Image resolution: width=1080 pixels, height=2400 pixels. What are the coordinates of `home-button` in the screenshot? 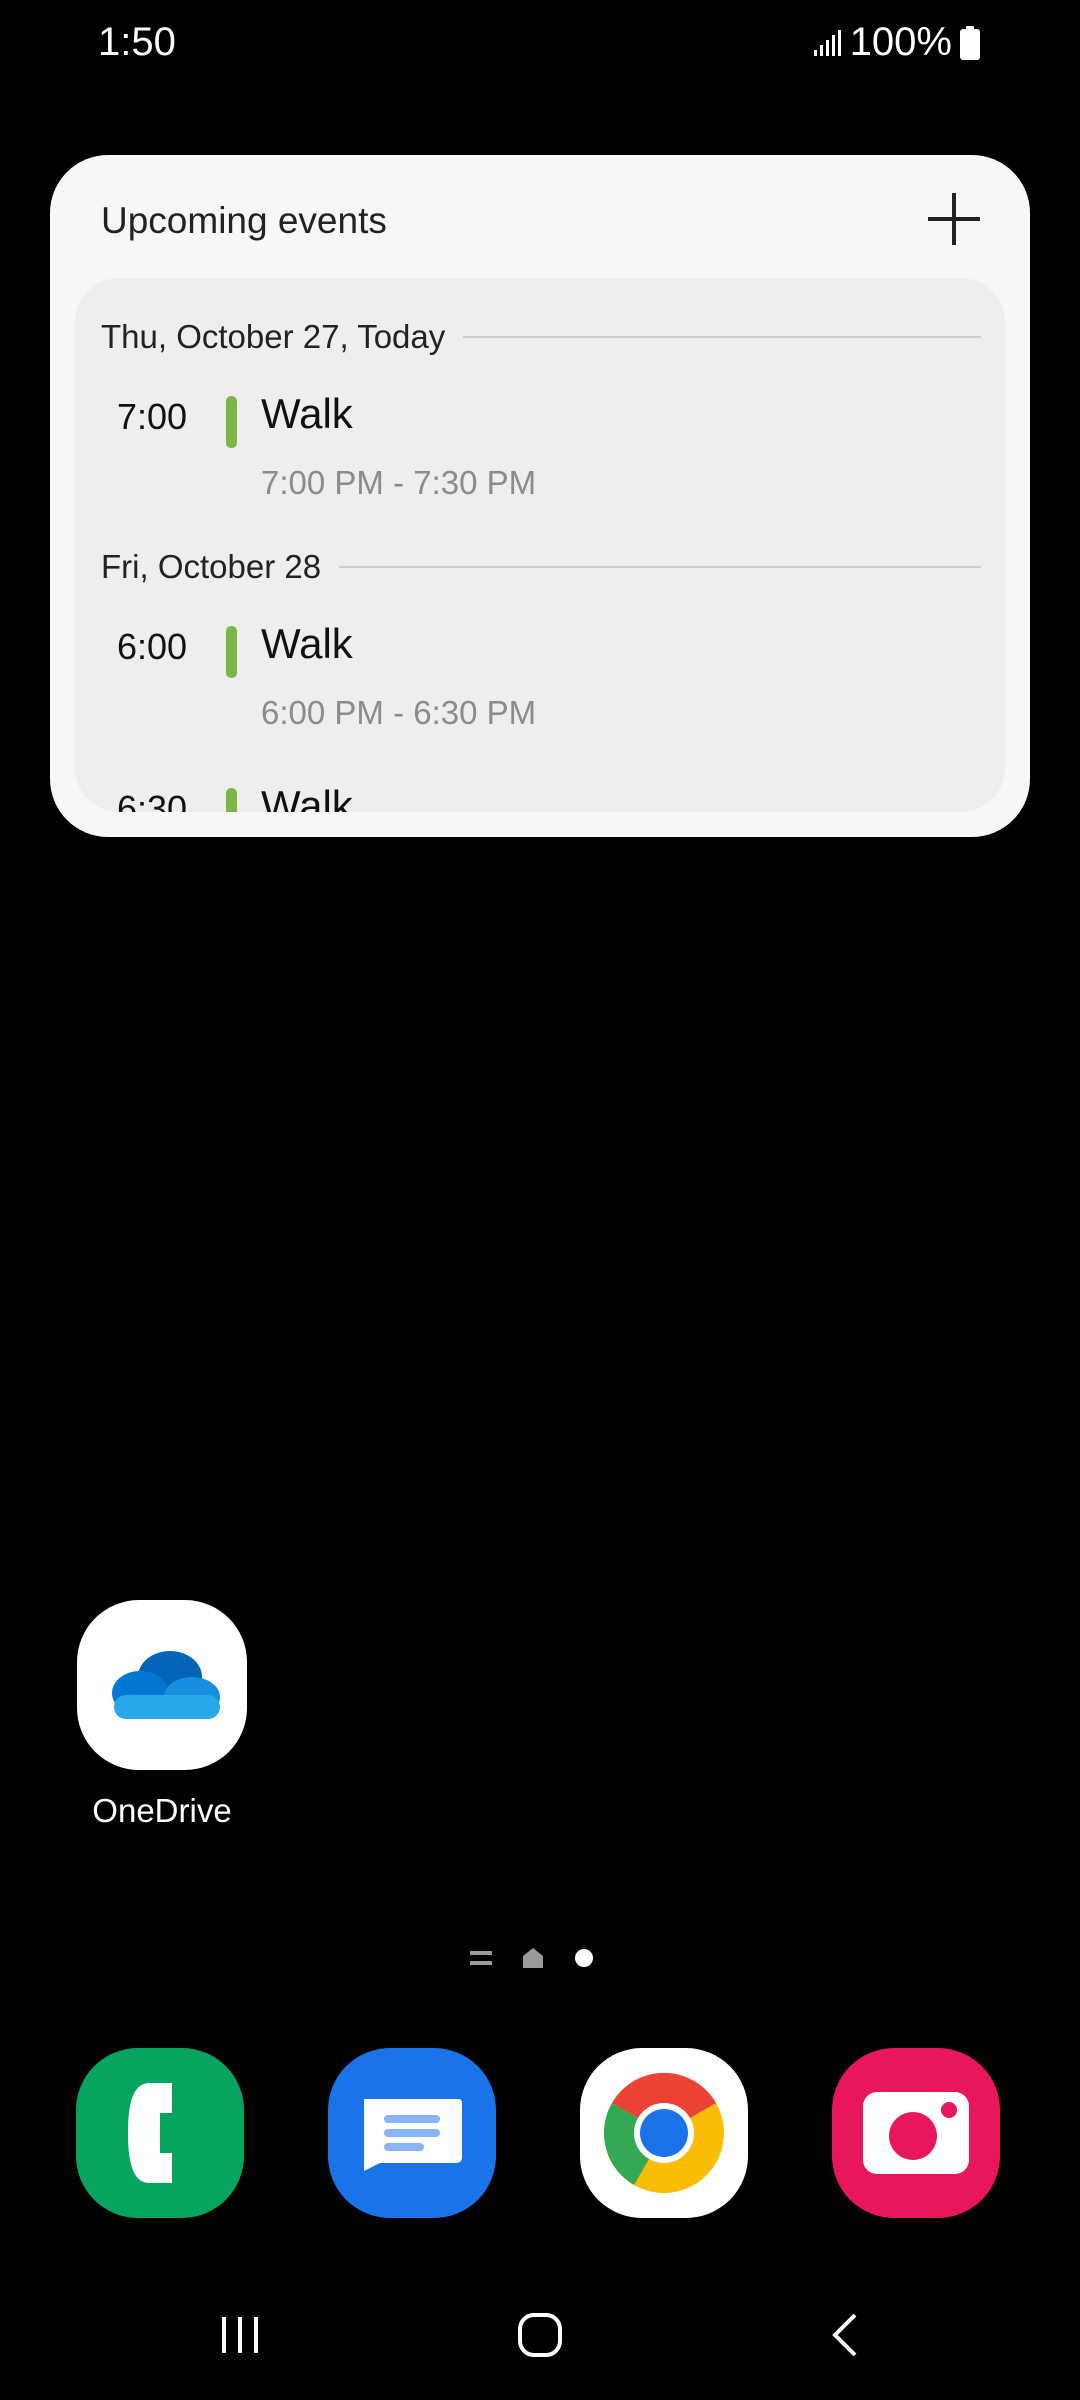 It's located at (540, 2335).